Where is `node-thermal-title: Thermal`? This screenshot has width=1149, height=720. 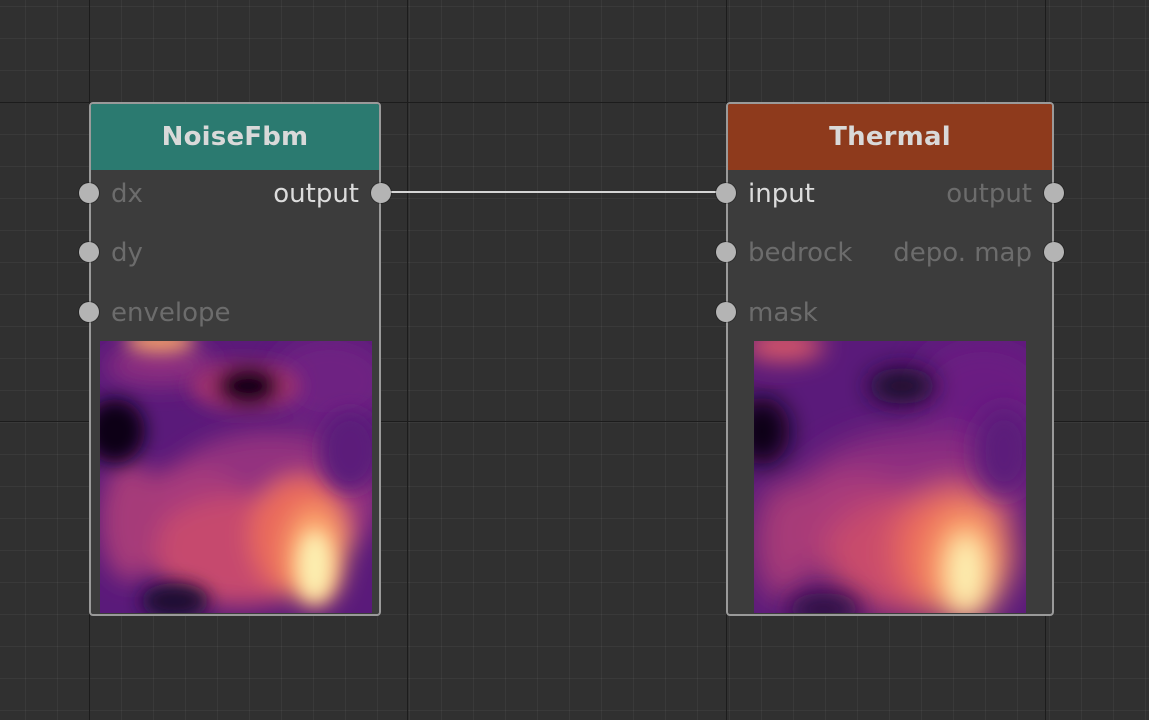 node-thermal-title: Thermal is located at coordinates (890, 137).